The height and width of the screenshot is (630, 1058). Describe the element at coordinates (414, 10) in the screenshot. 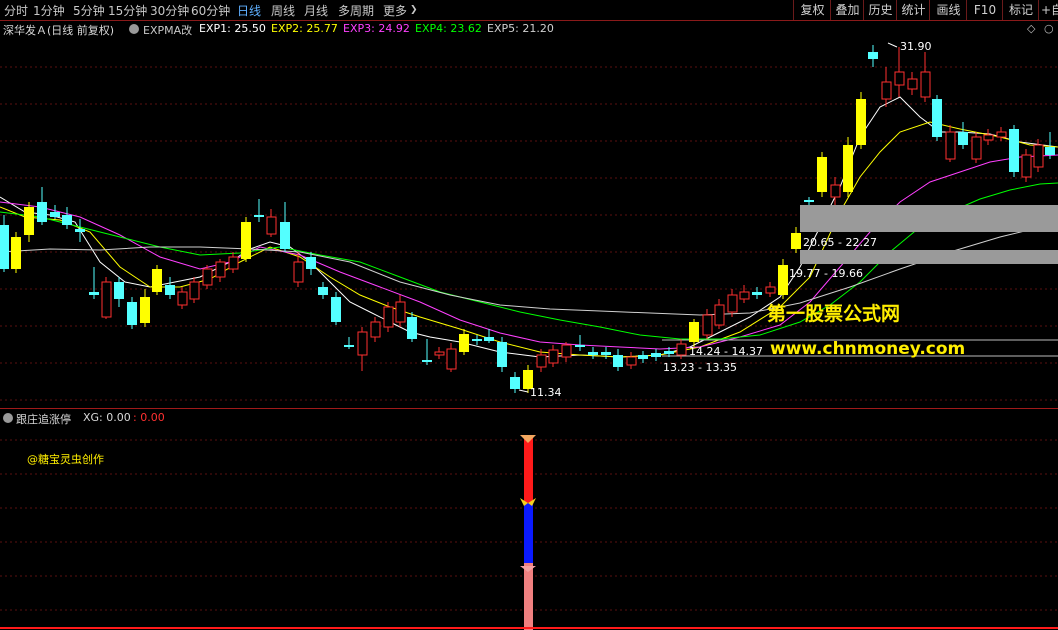

I see `chevron-right-icon: ❯` at that location.